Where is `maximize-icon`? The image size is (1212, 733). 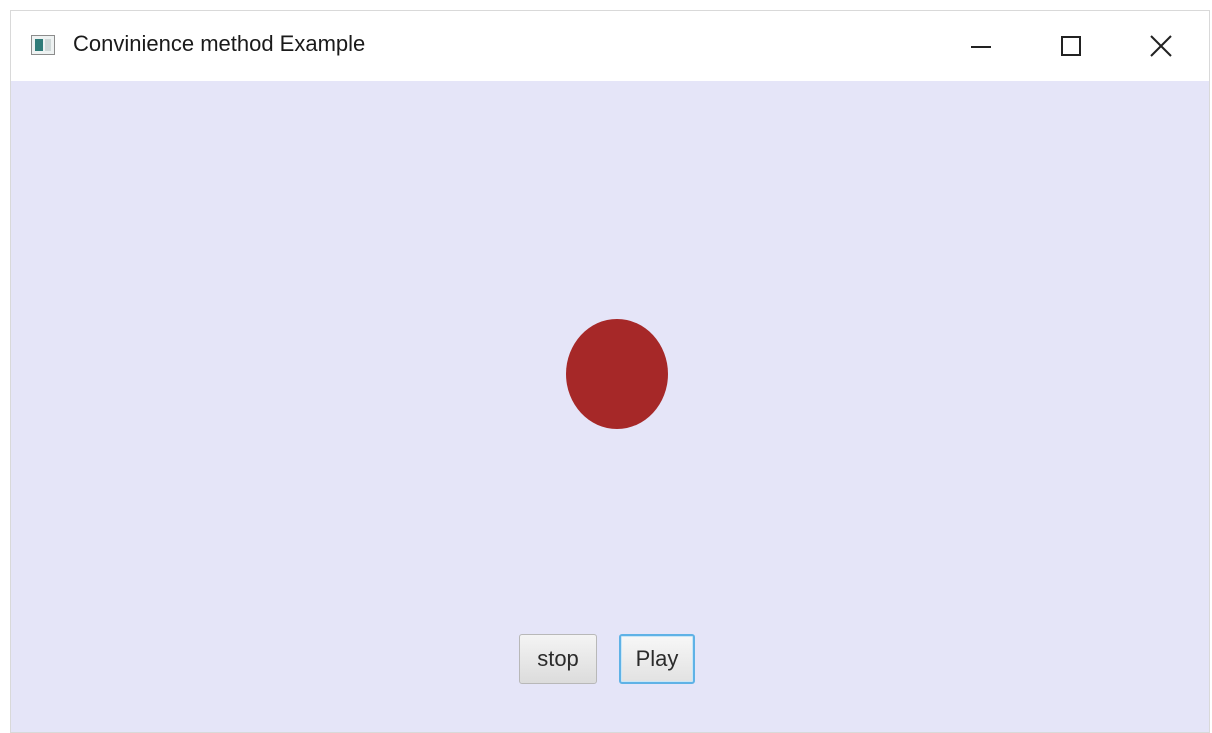
maximize-icon is located at coordinates (1071, 46).